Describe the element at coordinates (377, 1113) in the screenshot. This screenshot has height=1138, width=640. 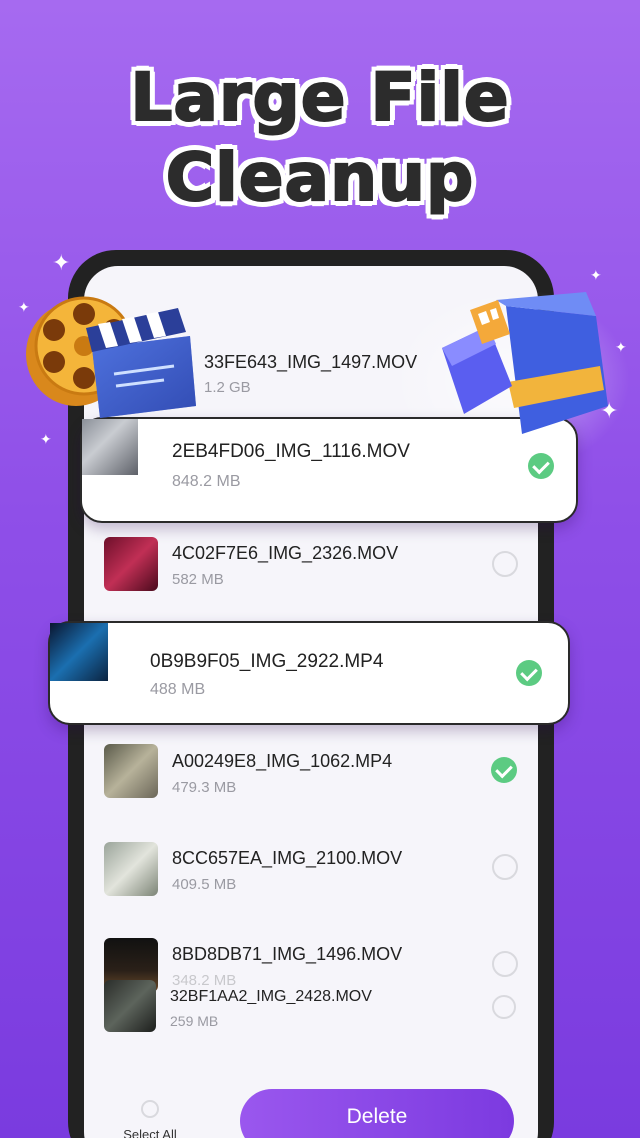
I see `delete-button: Delete` at that location.